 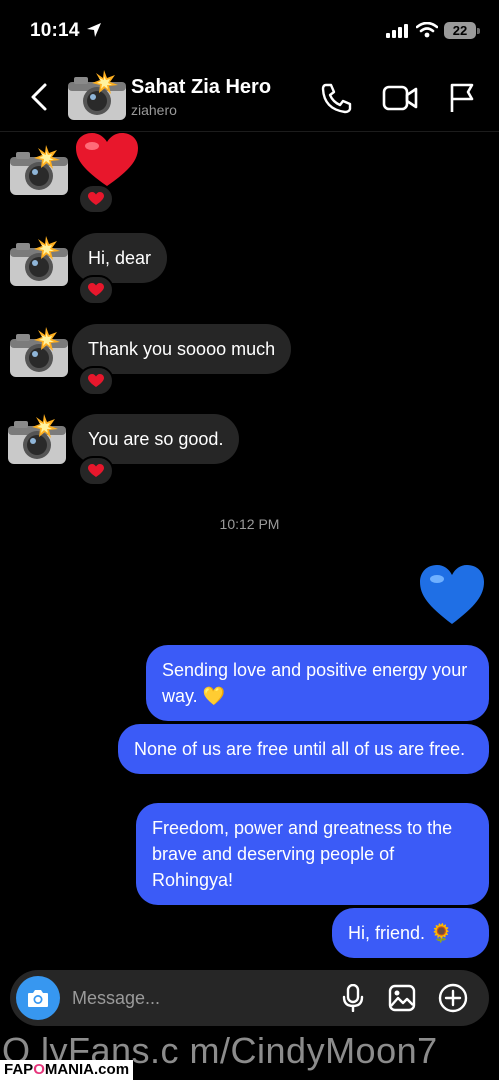 I want to click on location-arrow-icon, so click(x=94, y=30).